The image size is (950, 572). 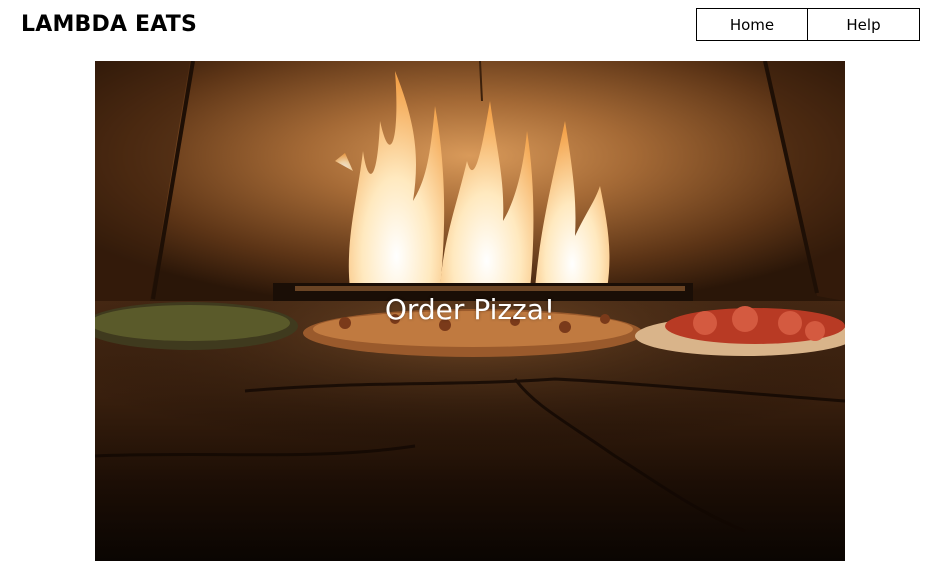 What do you see at coordinates (752, 24) in the screenshot?
I see `nav-home-button: Home` at bounding box center [752, 24].